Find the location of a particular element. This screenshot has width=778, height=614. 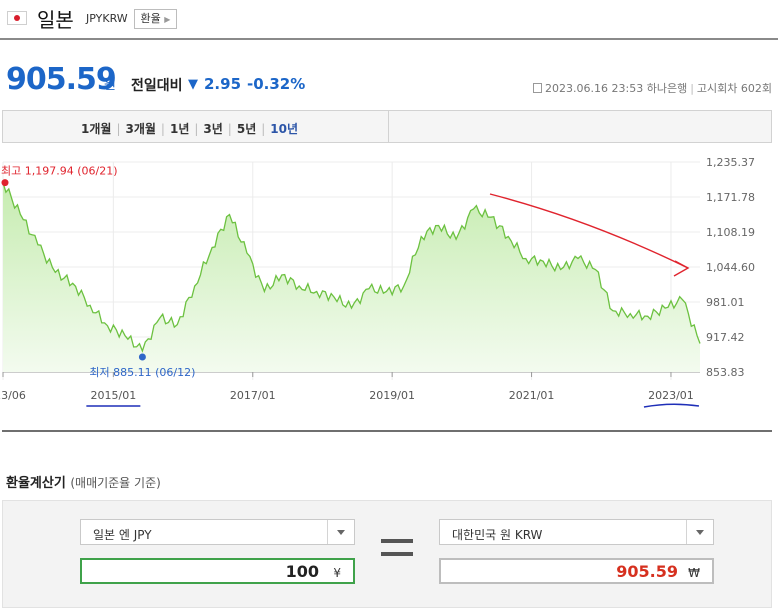

change-value: 2.95 is located at coordinates (223, 84).